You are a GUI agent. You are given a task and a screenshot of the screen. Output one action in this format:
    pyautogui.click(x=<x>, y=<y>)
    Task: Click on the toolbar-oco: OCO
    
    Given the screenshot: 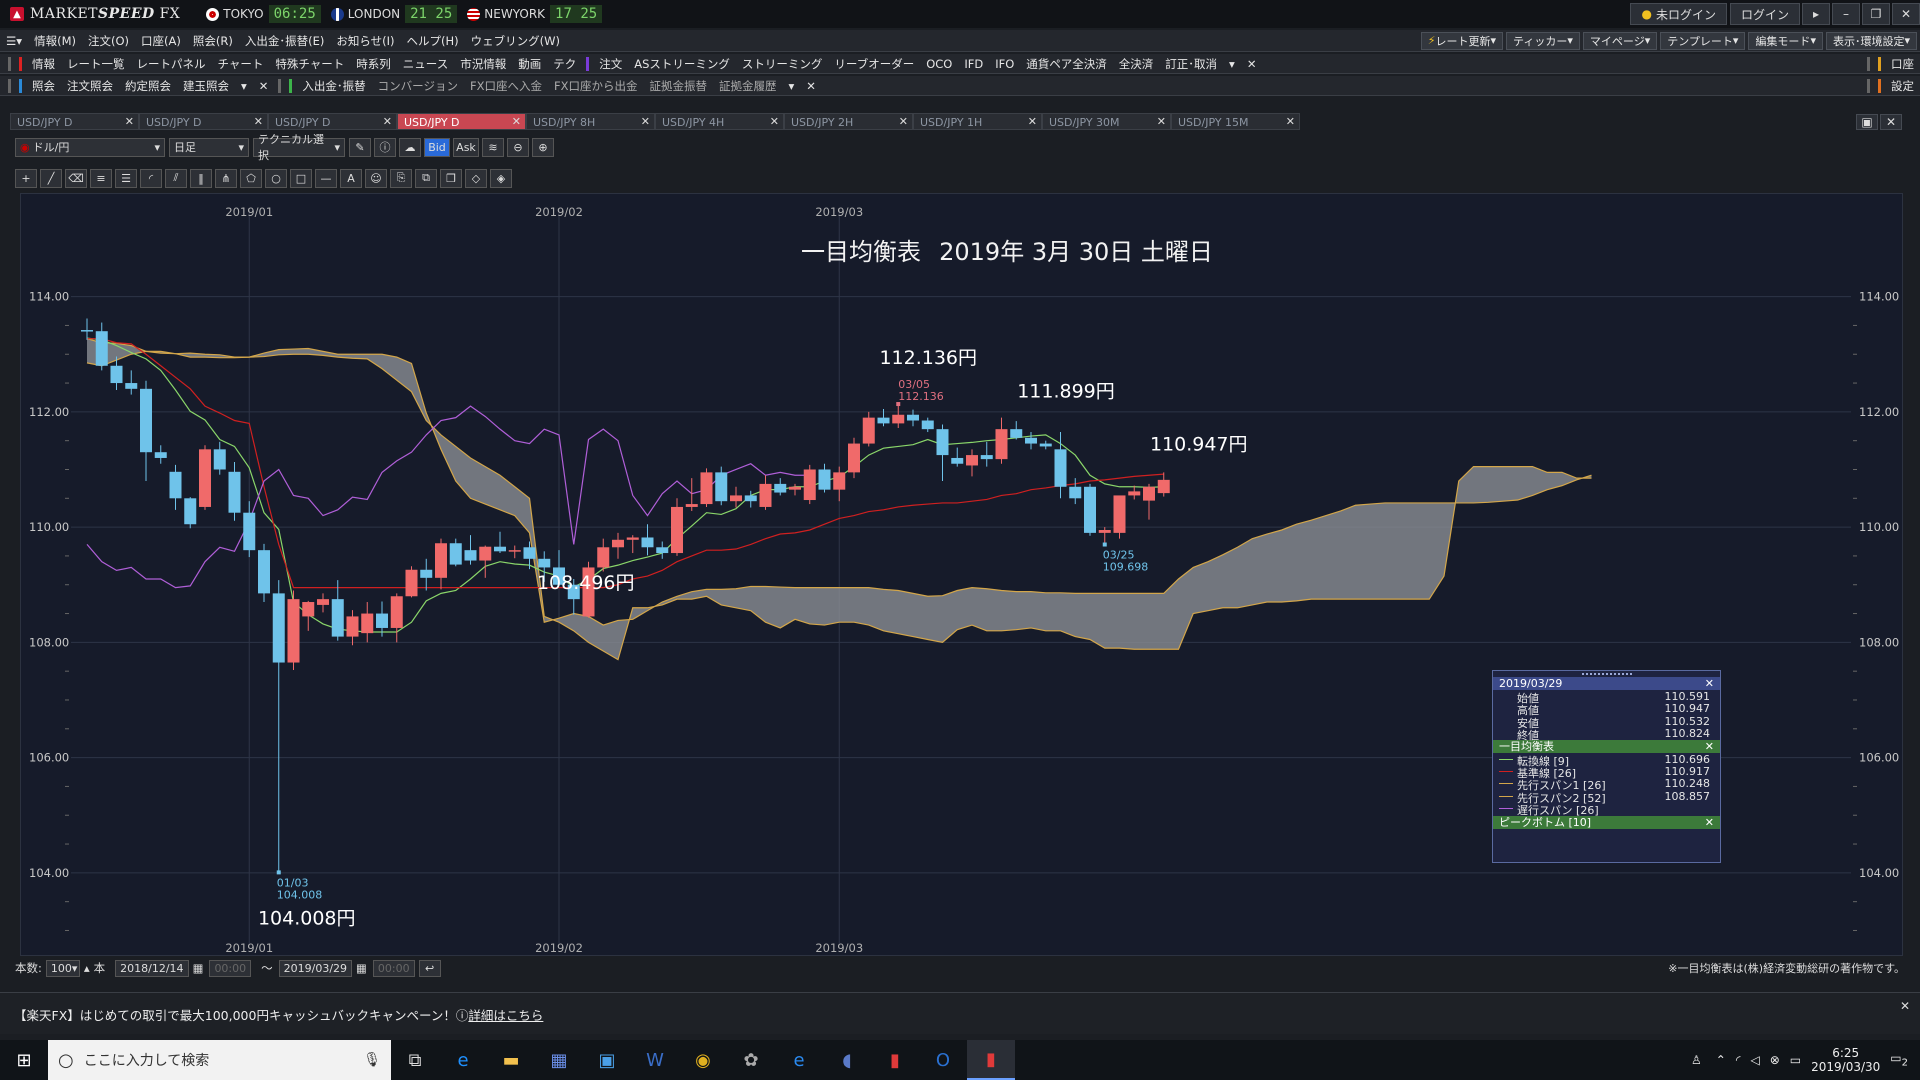 What is the action you would take?
    pyautogui.click(x=939, y=64)
    